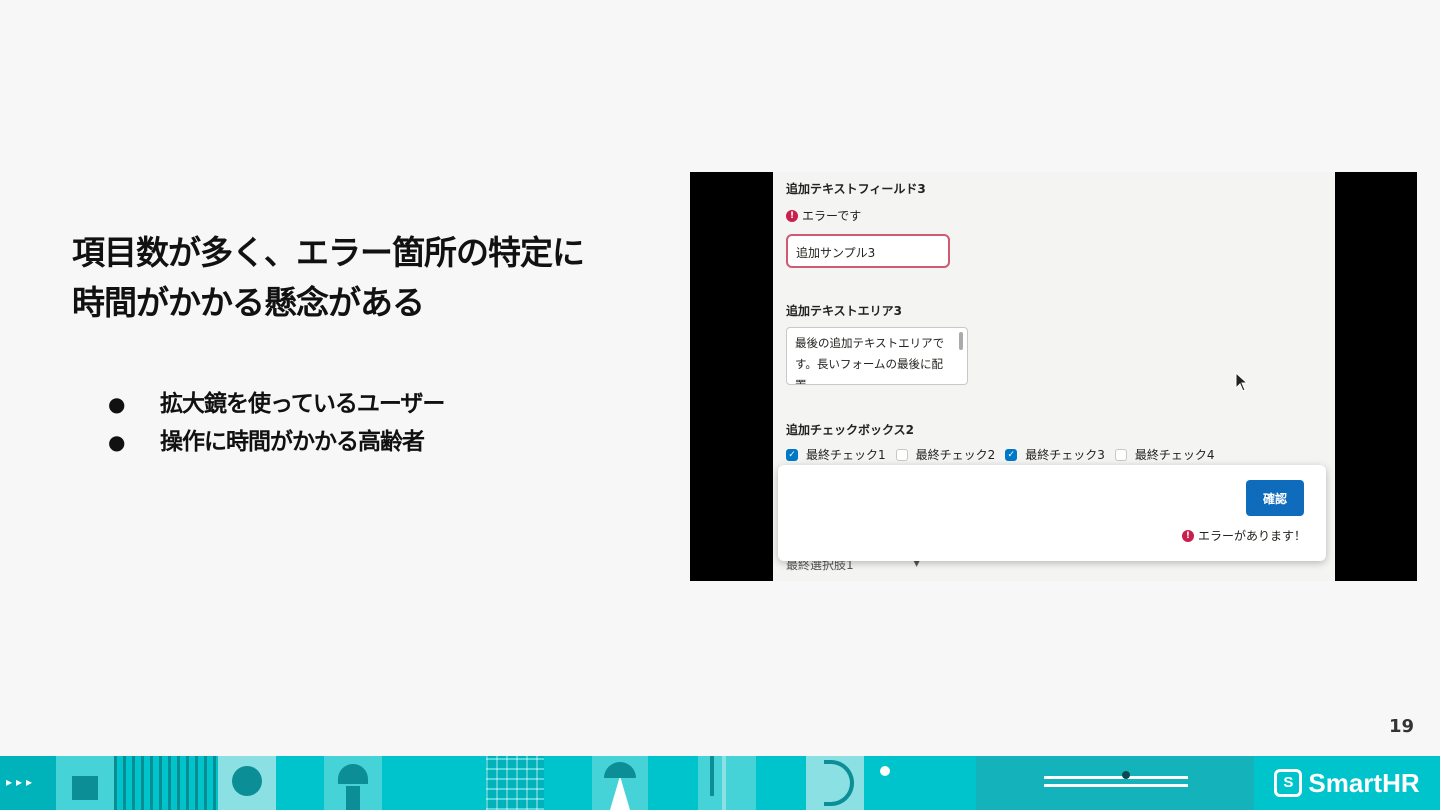 The height and width of the screenshot is (810, 1440). What do you see at coordinates (353, 783) in the screenshot?
I see `eye-figure-icon` at bounding box center [353, 783].